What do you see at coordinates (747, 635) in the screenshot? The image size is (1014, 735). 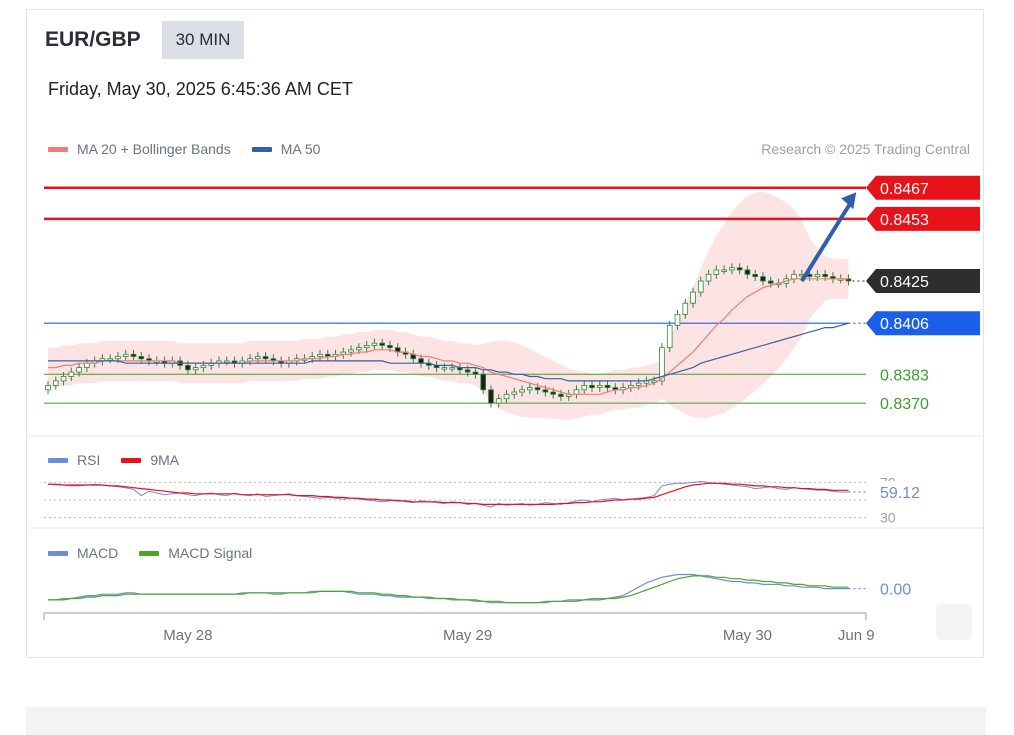 I see `x-tick-label: May 30` at bounding box center [747, 635].